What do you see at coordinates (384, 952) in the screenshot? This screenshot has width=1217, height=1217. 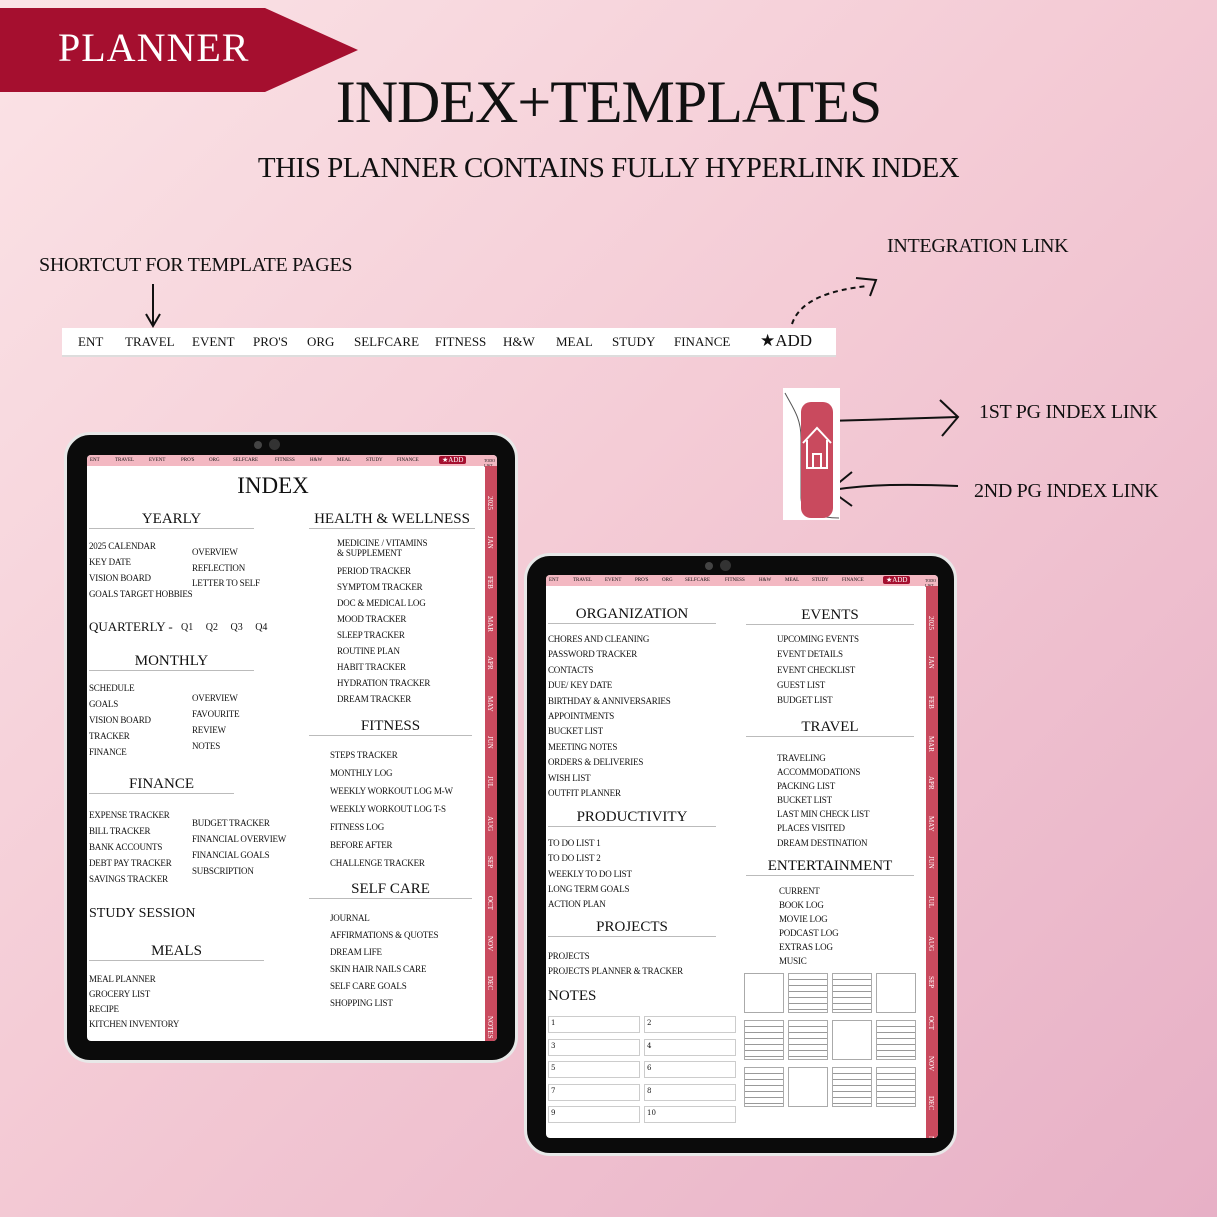 I see `list-item: DREAM LIFE` at bounding box center [384, 952].